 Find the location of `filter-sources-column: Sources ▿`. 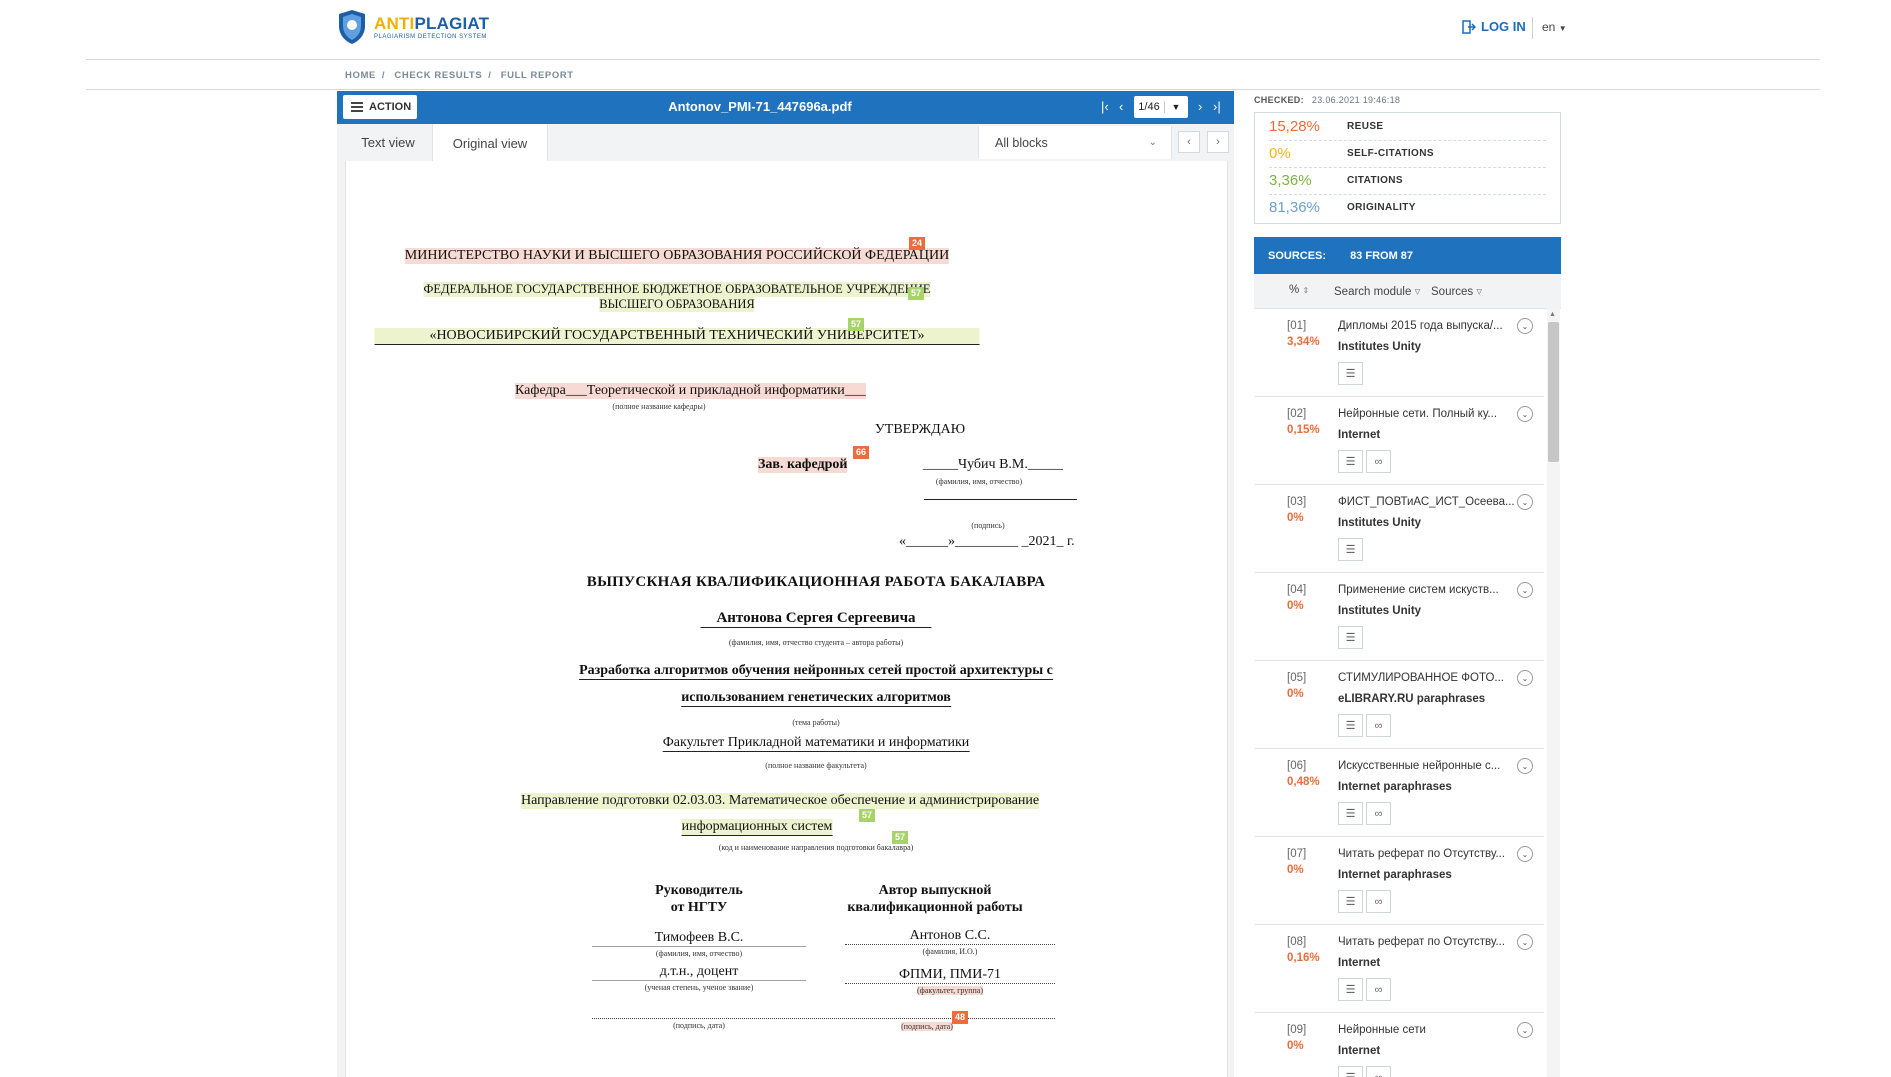

filter-sources-column: Sources ▿ is located at coordinates (1456, 291).